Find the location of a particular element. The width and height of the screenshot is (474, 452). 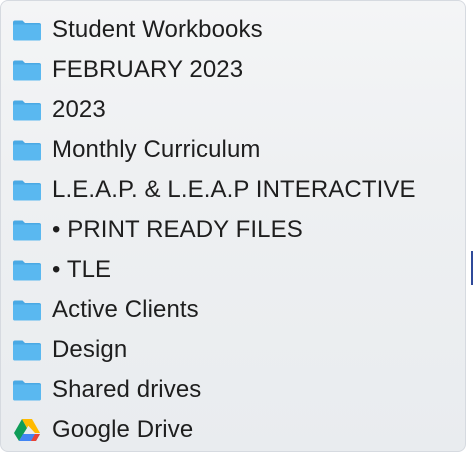

menu-item-label: Active Clients is located at coordinates (125, 309).